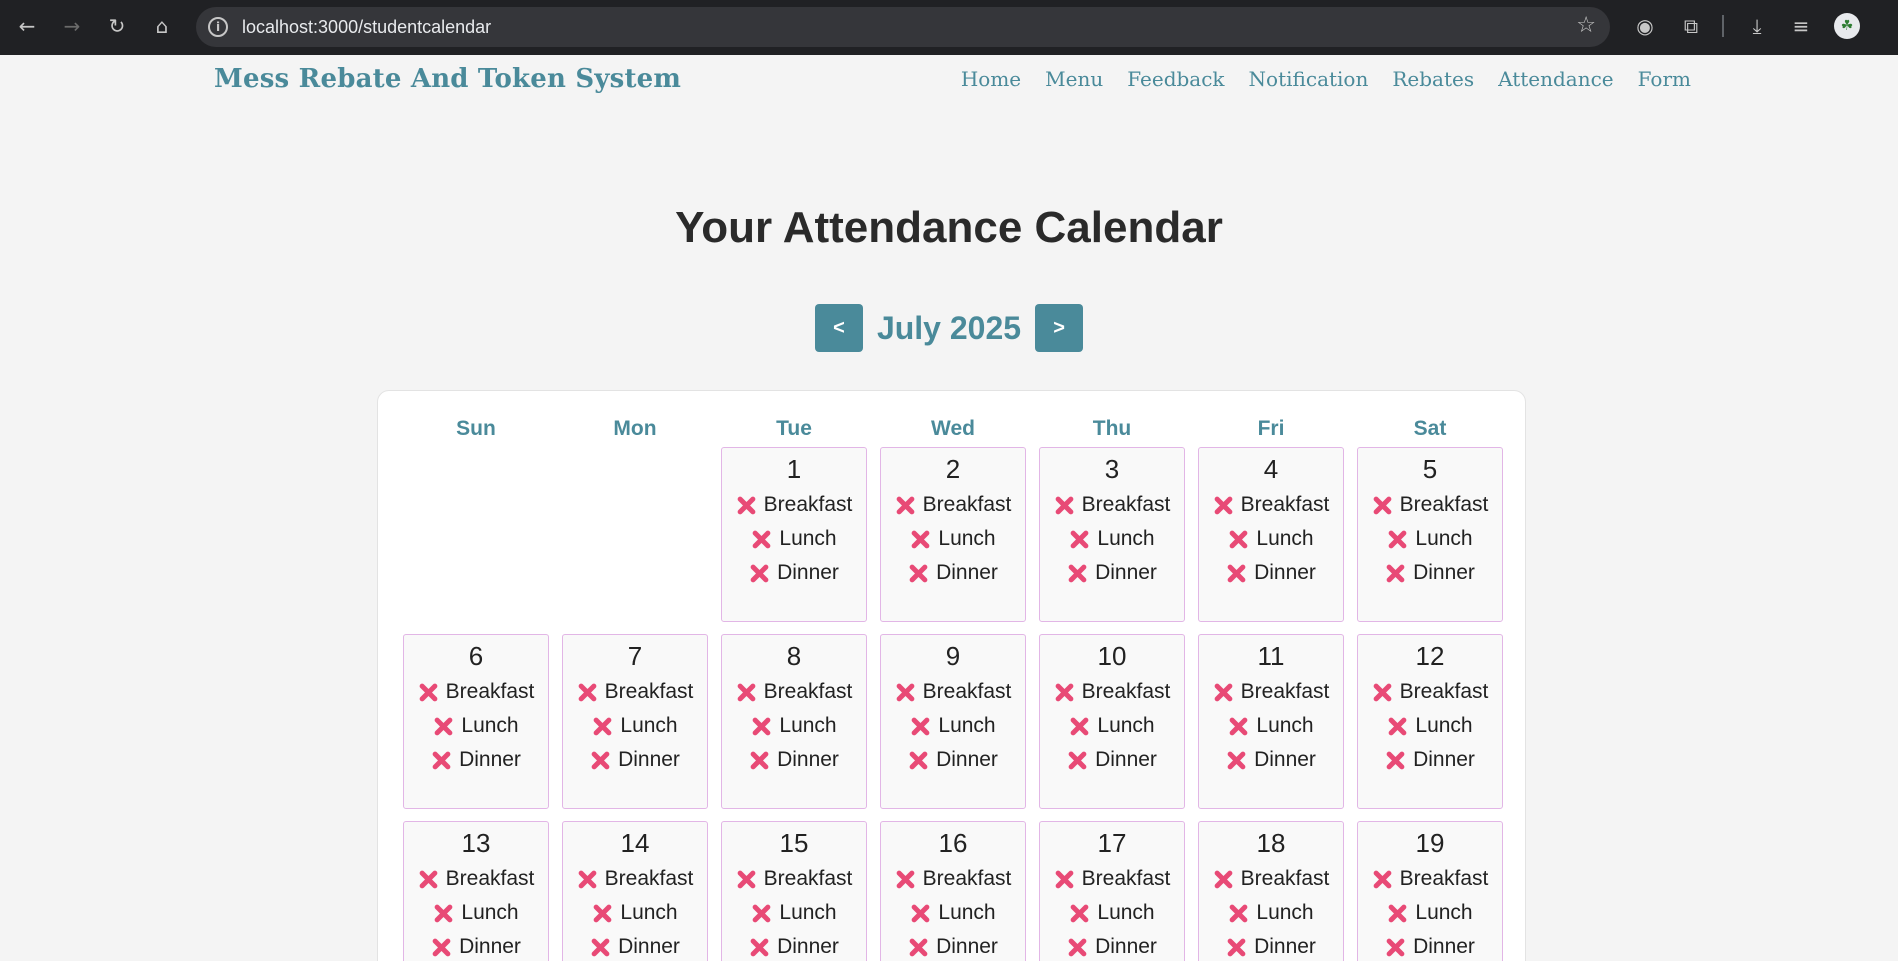 Image resolution: width=1898 pixels, height=961 pixels. What do you see at coordinates (1271, 891) in the screenshot?
I see `day-cell: 18 Breakfast Lunch Dinner` at bounding box center [1271, 891].